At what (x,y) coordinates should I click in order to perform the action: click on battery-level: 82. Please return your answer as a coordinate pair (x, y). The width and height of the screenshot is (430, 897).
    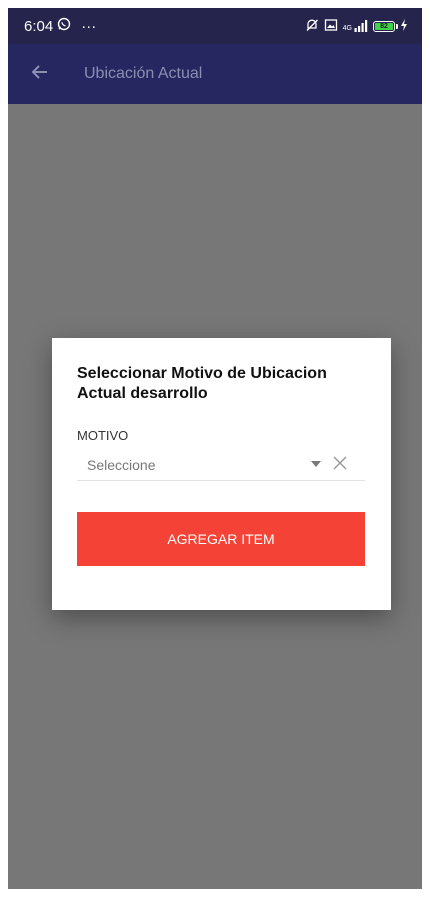
    Looking at the image, I should click on (384, 26).